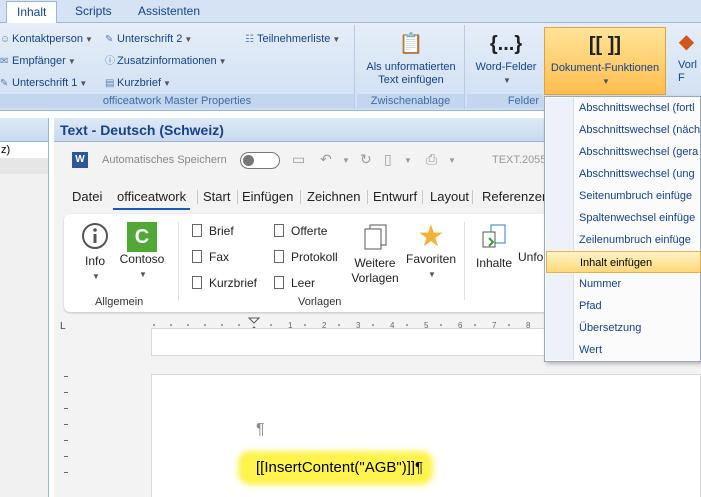  Describe the element at coordinates (210, 257) in the screenshot. I see `template-fax: Fax` at that location.